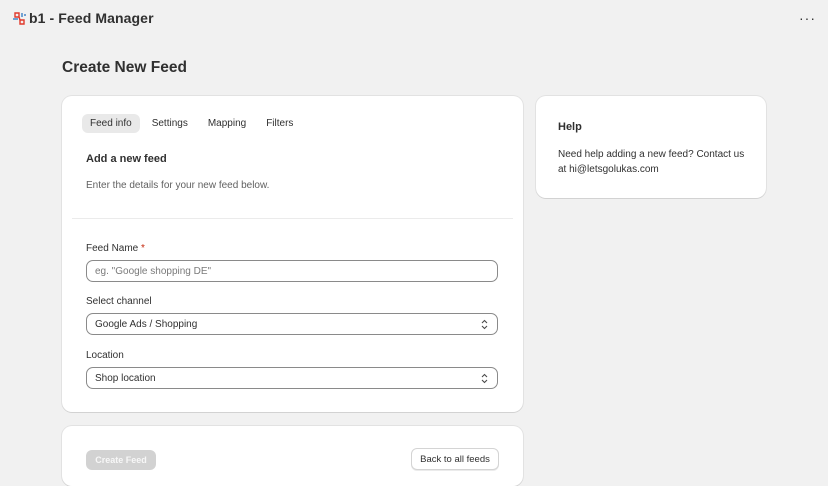 The width and height of the screenshot is (828, 486). What do you see at coordinates (227, 123) in the screenshot?
I see `tab-mapping: Mapping` at bounding box center [227, 123].